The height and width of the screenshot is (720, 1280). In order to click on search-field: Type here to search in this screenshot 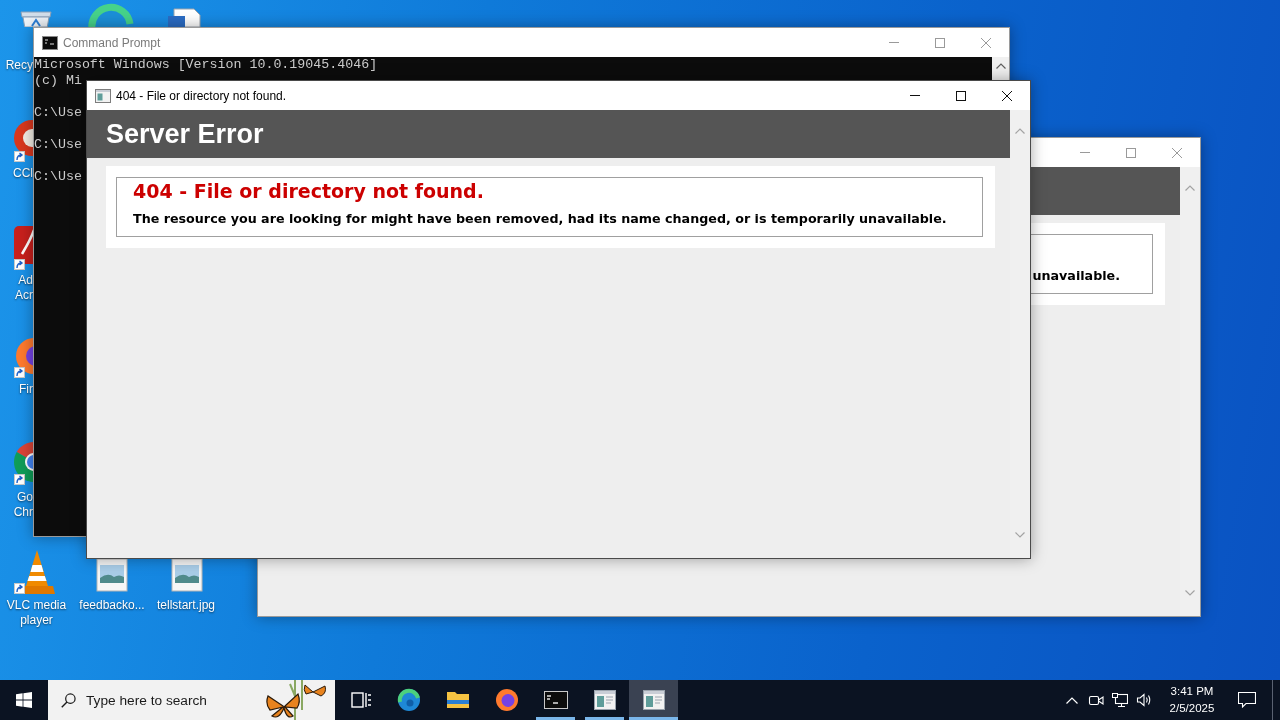, I will do `click(168, 700)`.